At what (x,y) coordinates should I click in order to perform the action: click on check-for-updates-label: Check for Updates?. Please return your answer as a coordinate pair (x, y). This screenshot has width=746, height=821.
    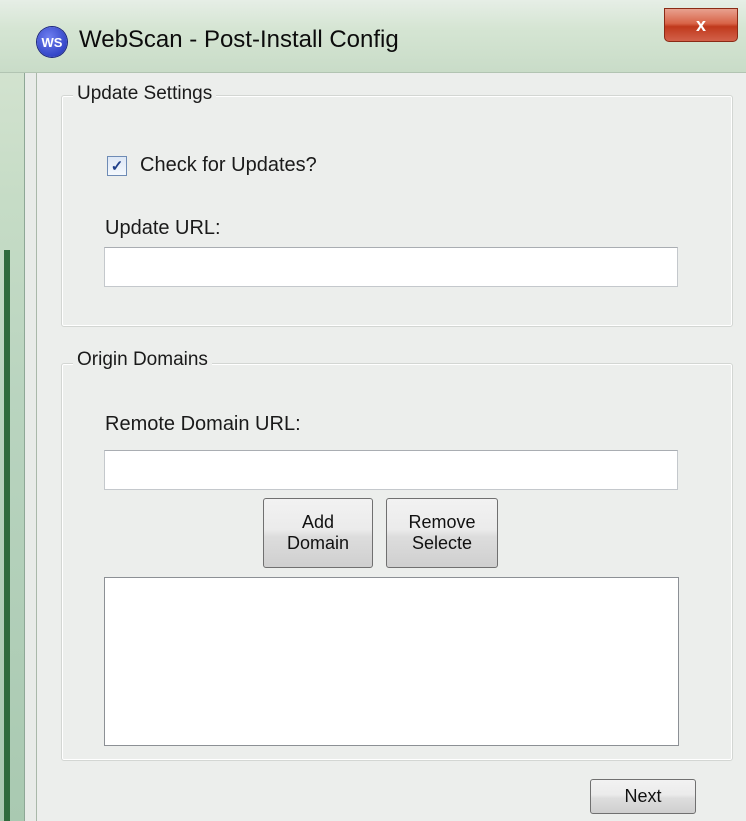
    Looking at the image, I should click on (228, 165).